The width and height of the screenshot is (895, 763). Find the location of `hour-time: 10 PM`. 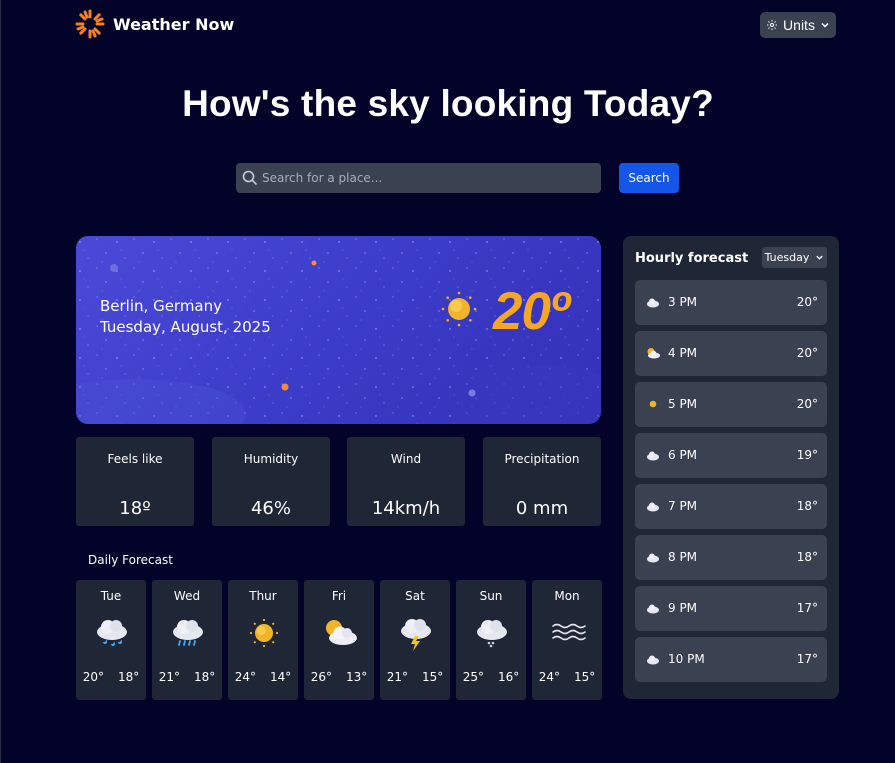

hour-time: 10 PM is located at coordinates (686, 659).